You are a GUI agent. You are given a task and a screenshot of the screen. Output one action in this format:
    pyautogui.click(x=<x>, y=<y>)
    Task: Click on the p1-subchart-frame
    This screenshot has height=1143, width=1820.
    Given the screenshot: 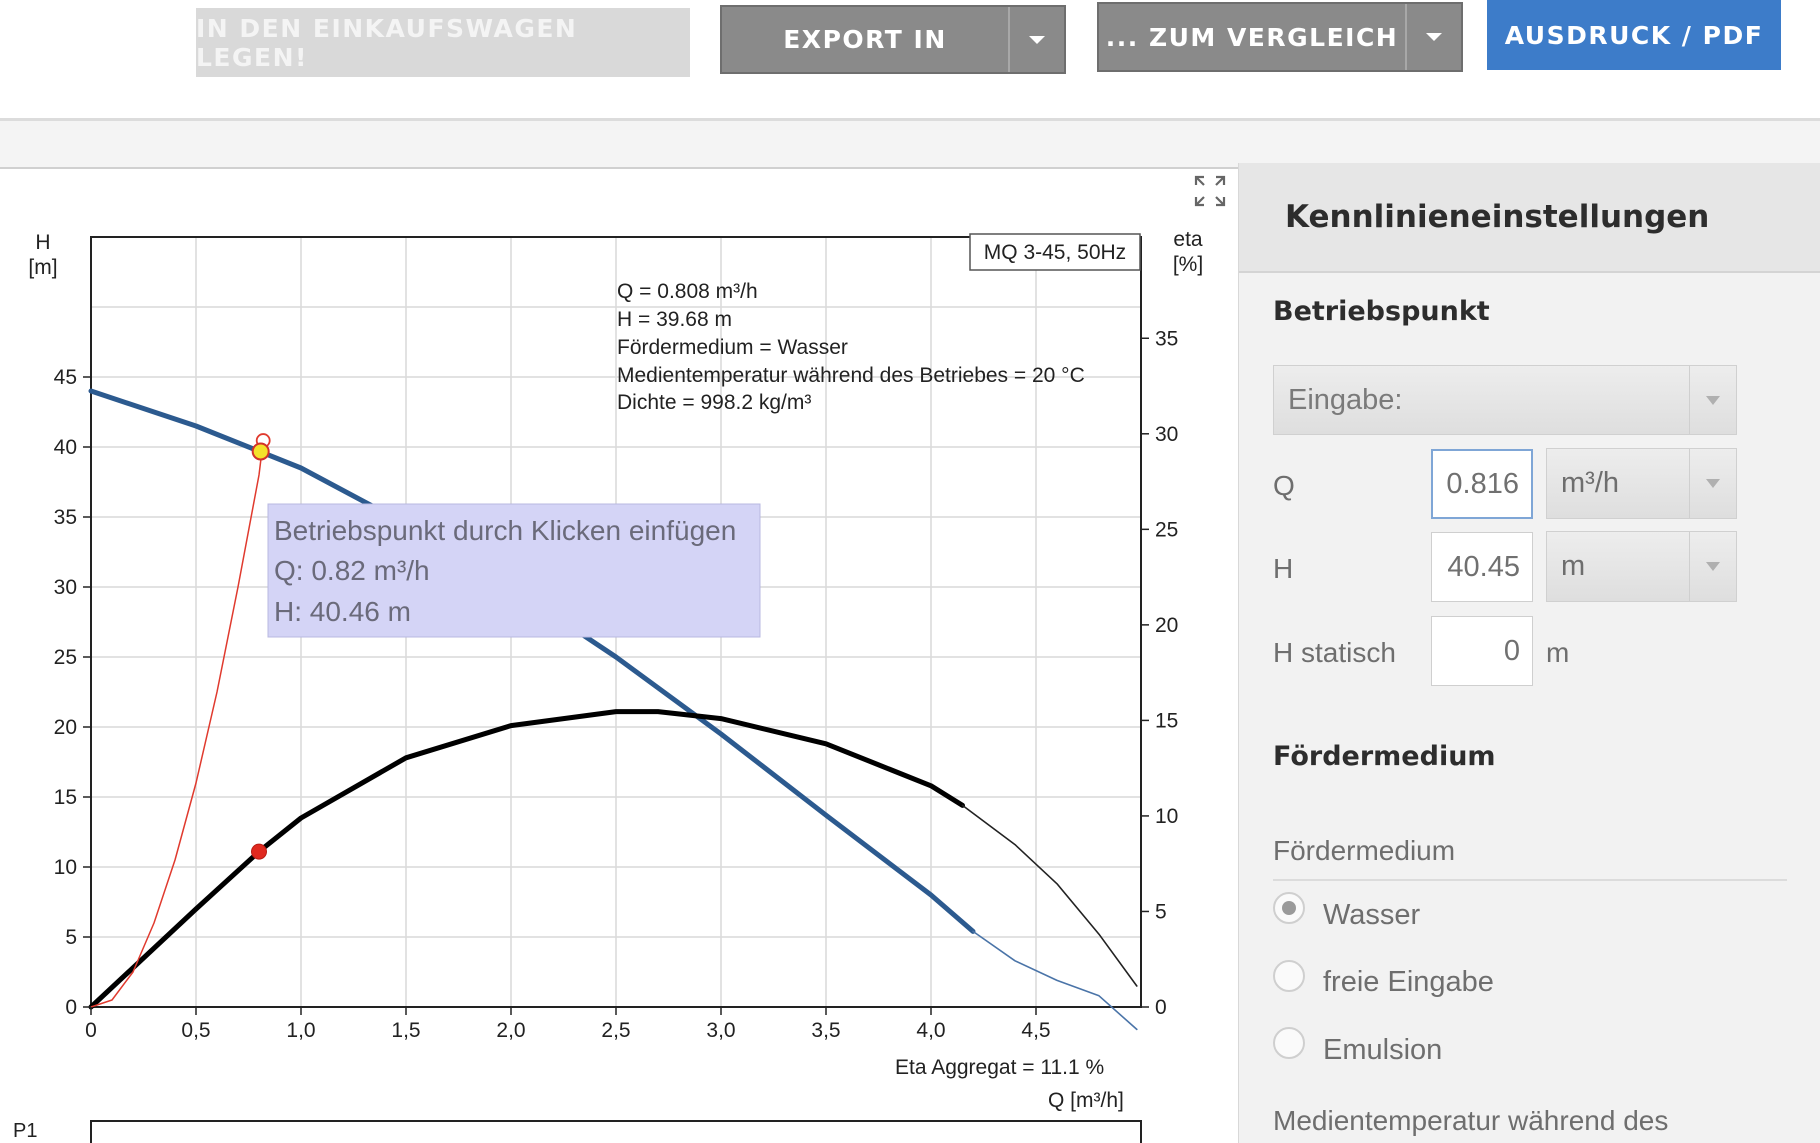 What is the action you would take?
    pyautogui.click(x=616, y=1131)
    